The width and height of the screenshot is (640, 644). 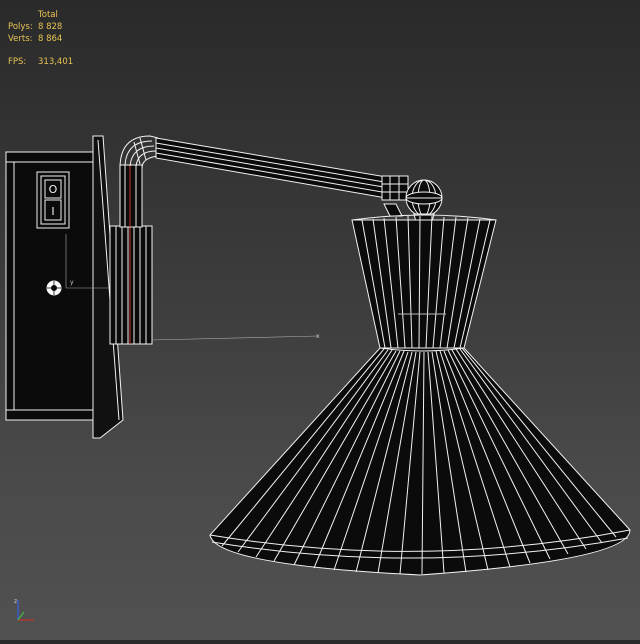 I want to click on lamp-shade-upper, so click(x=424, y=281).